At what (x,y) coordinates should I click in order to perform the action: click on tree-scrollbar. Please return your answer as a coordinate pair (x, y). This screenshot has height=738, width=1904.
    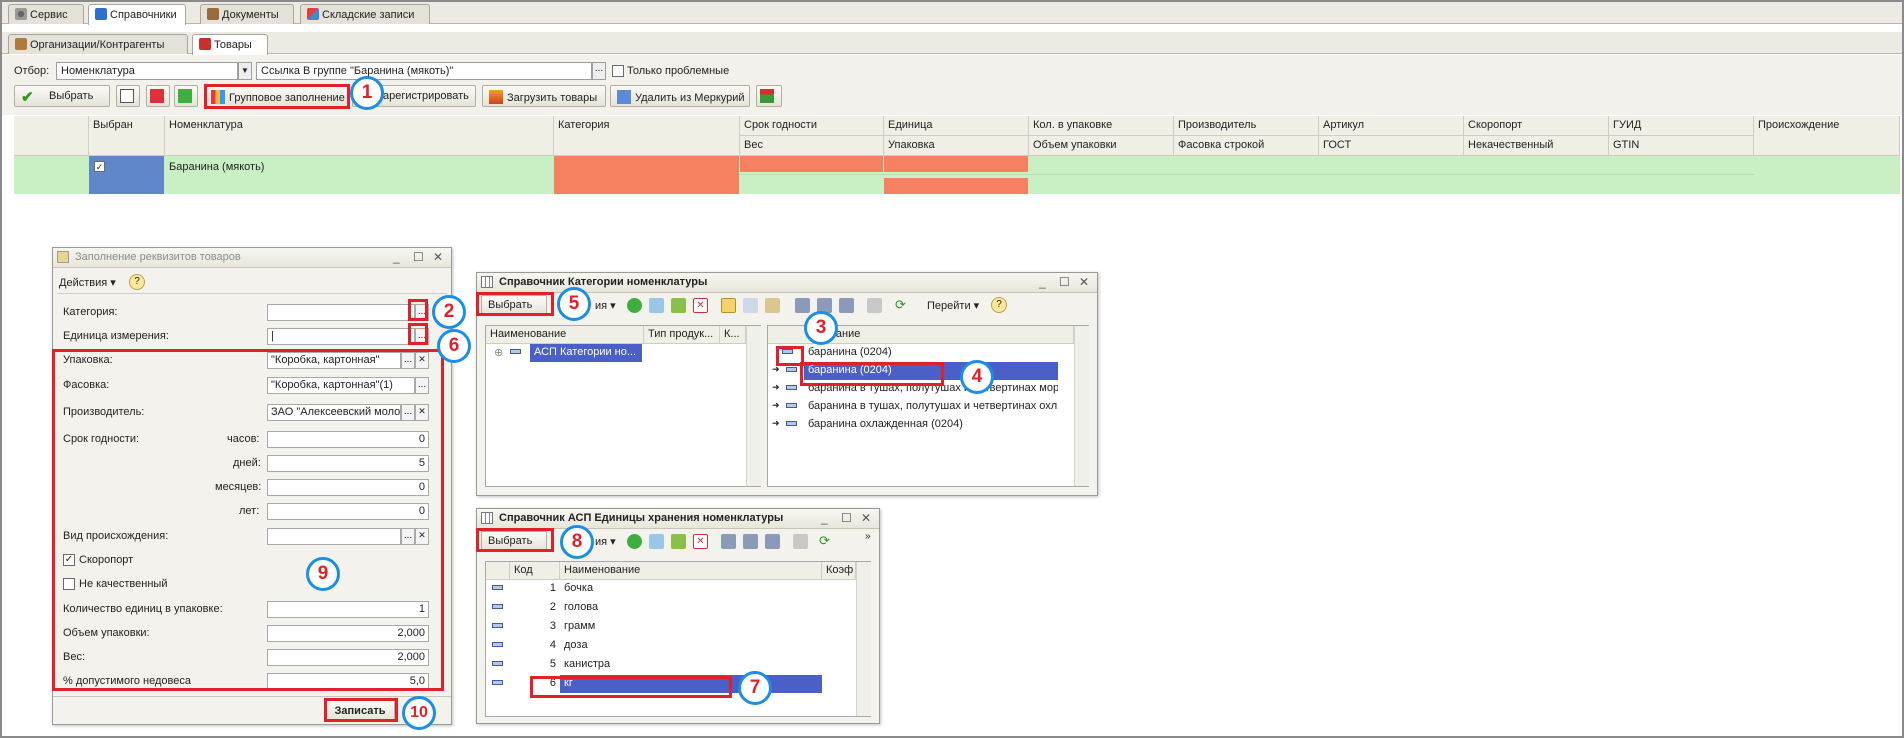
    Looking at the image, I should click on (753, 406).